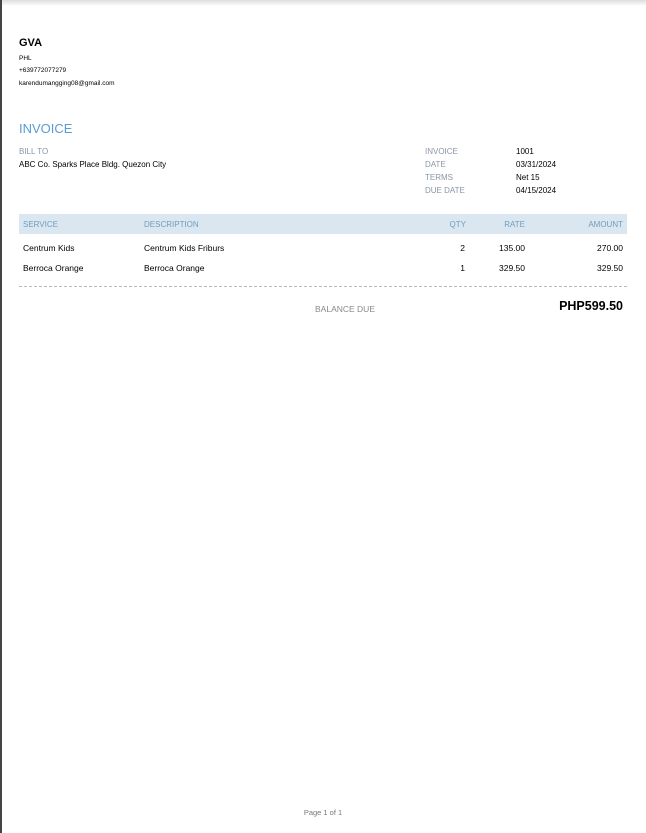 This screenshot has height=833, width=646. I want to click on row-description: Berroca Orange, so click(174, 268).